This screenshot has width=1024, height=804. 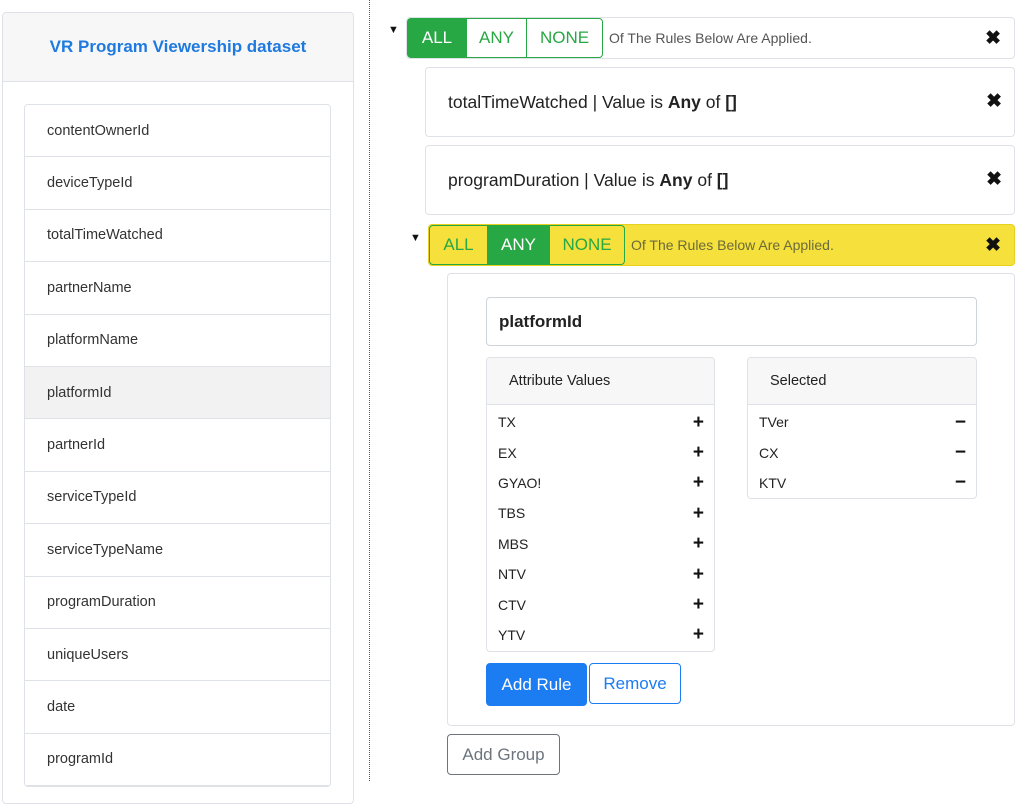 What do you see at coordinates (507, 452) in the screenshot?
I see `attribute-value-label: EX` at bounding box center [507, 452].